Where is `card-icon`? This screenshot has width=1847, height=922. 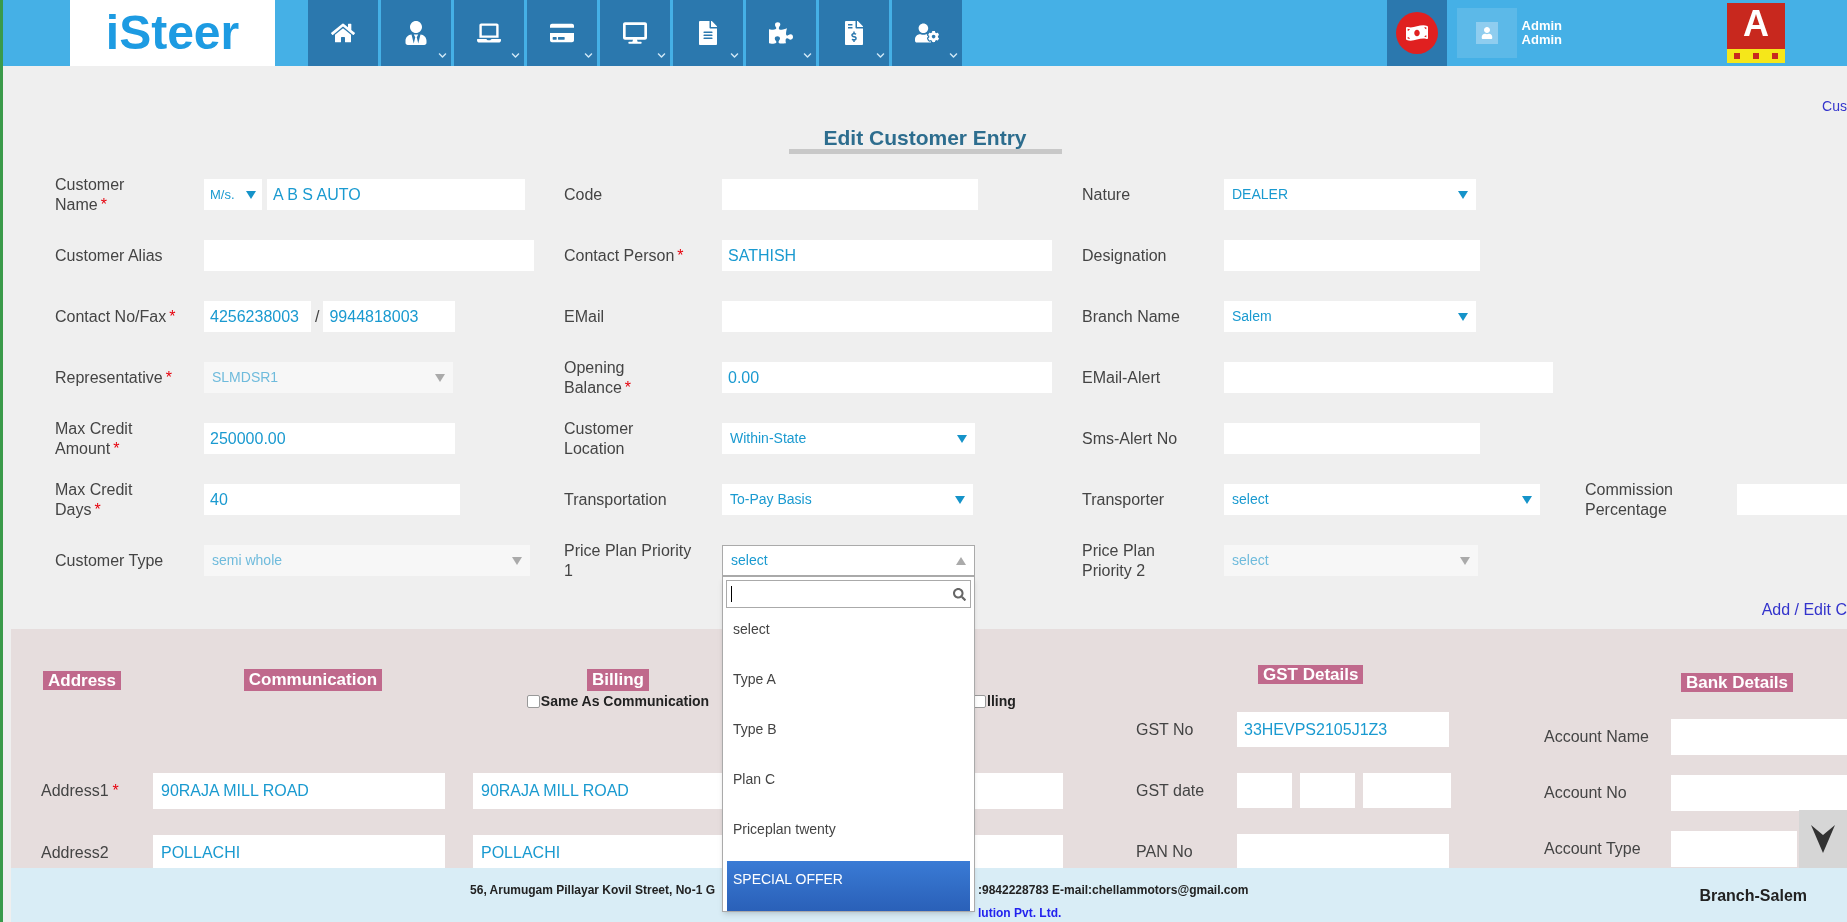 card-icon is located at coordinates (562, 33).